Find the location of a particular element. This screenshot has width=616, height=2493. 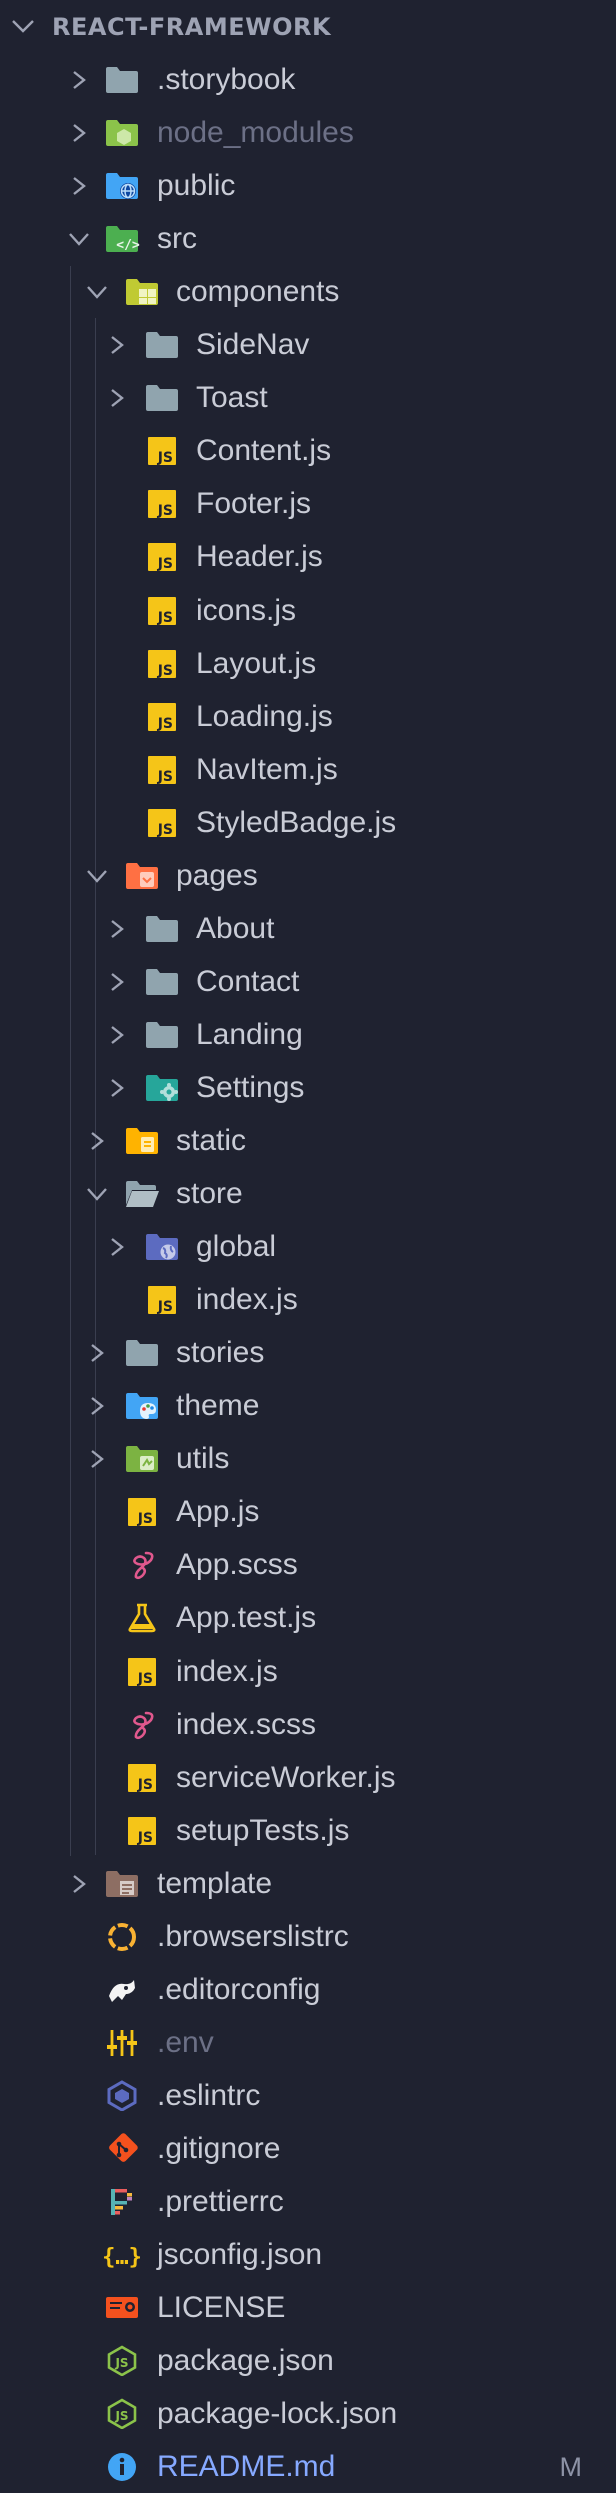

tree-file-row: App.test.js is located at coordinates (308, 1617).